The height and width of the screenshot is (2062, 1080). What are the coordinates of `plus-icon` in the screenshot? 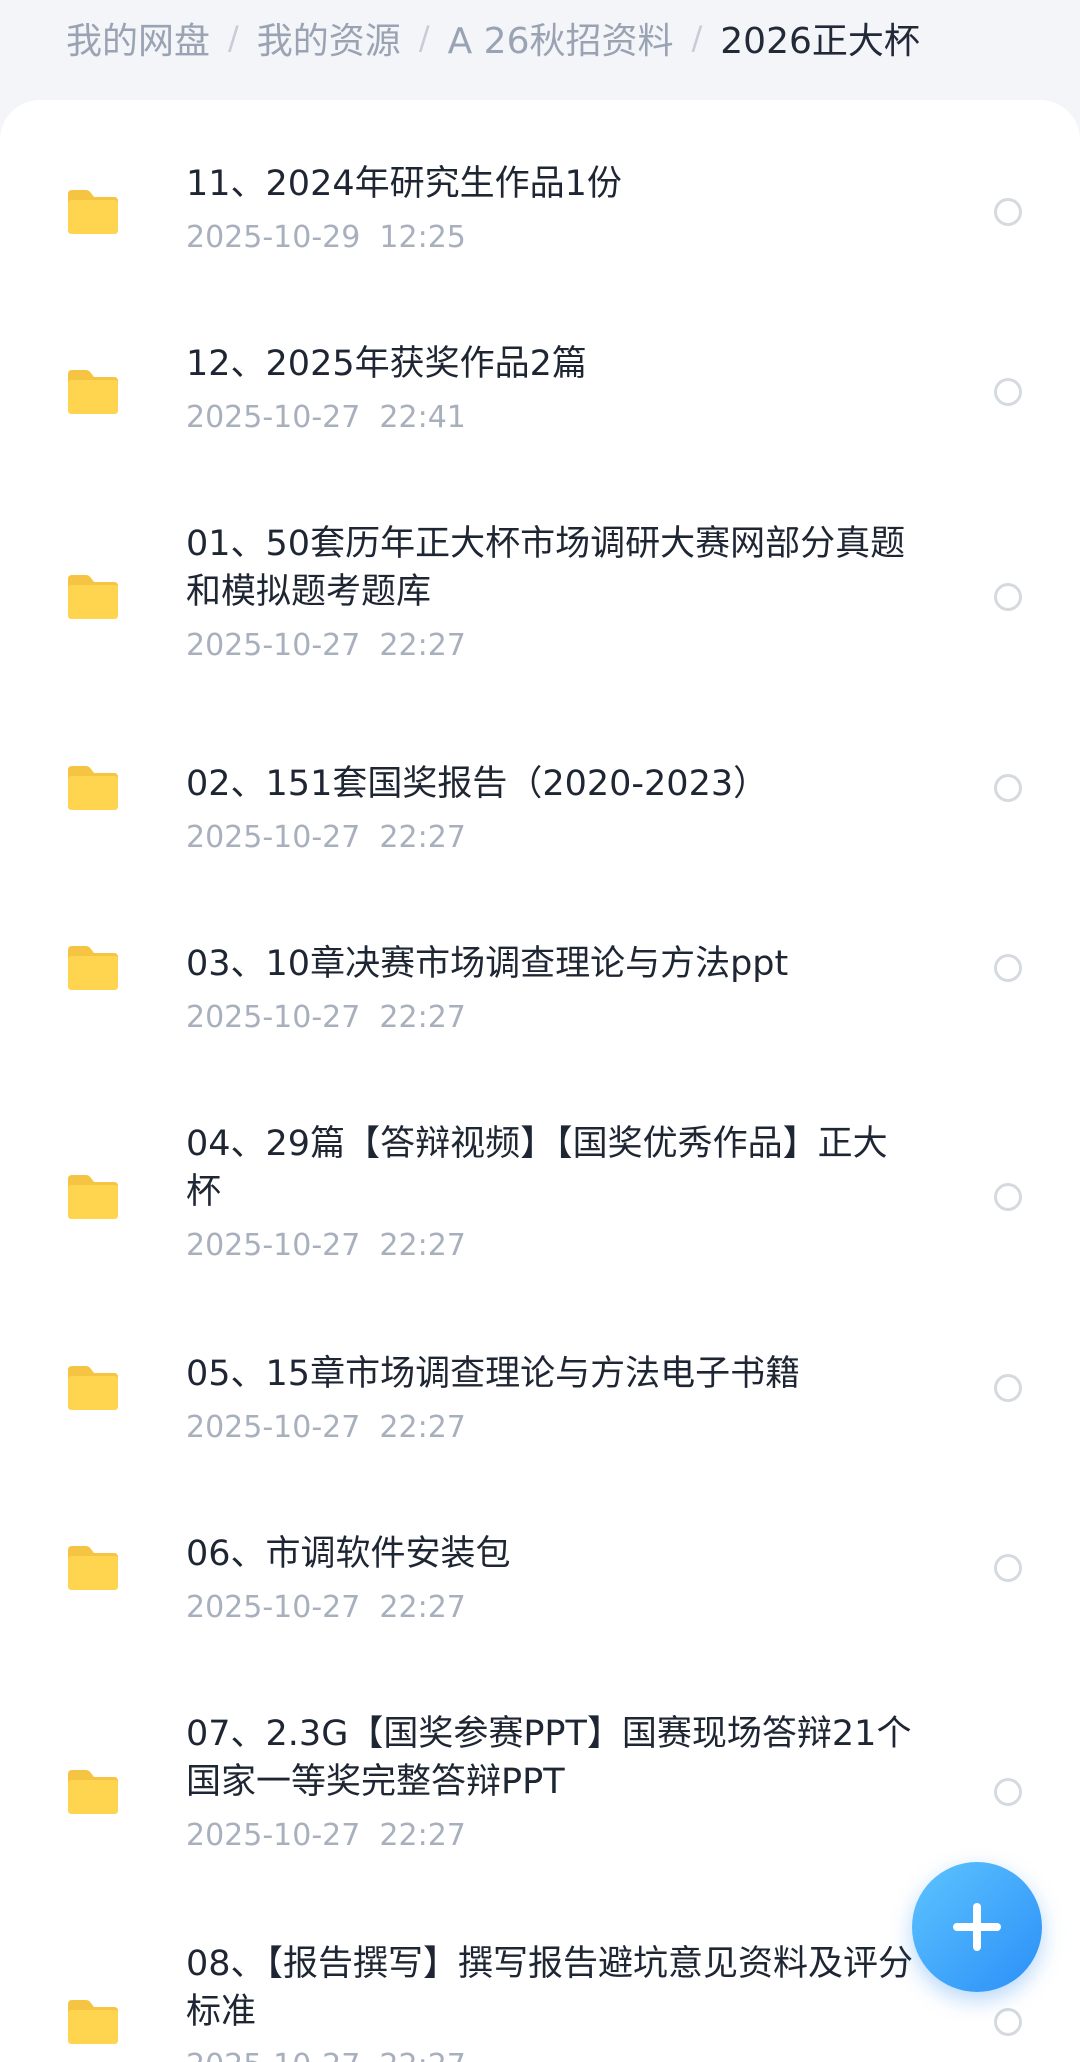 It's located at (977, 1927).